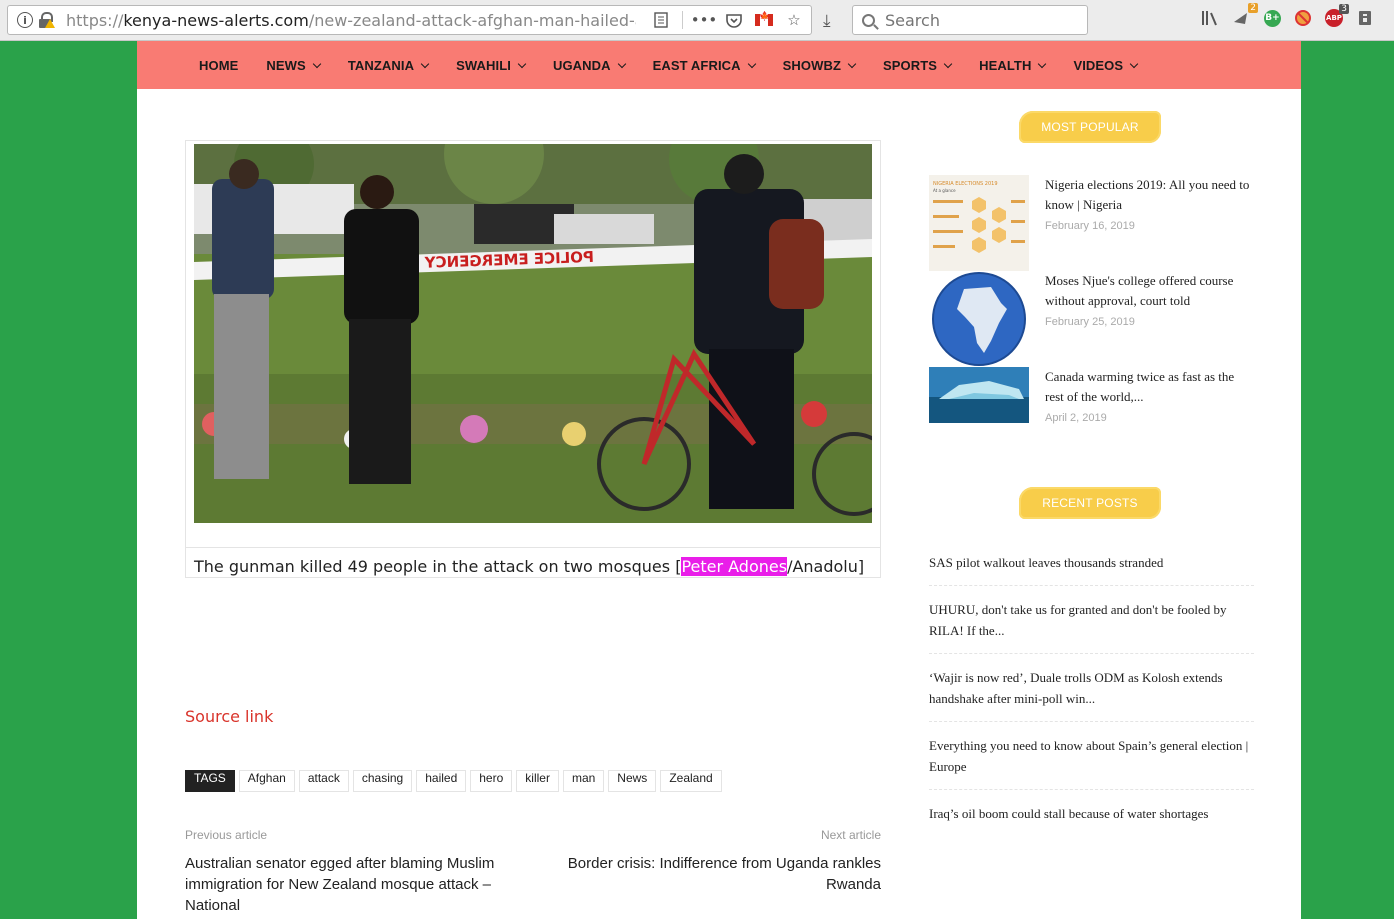 The image size is (1394, 919). Describe the element at coordinates (850, 835) in the screenshot. I see `next-article-label: Next article` at that location.